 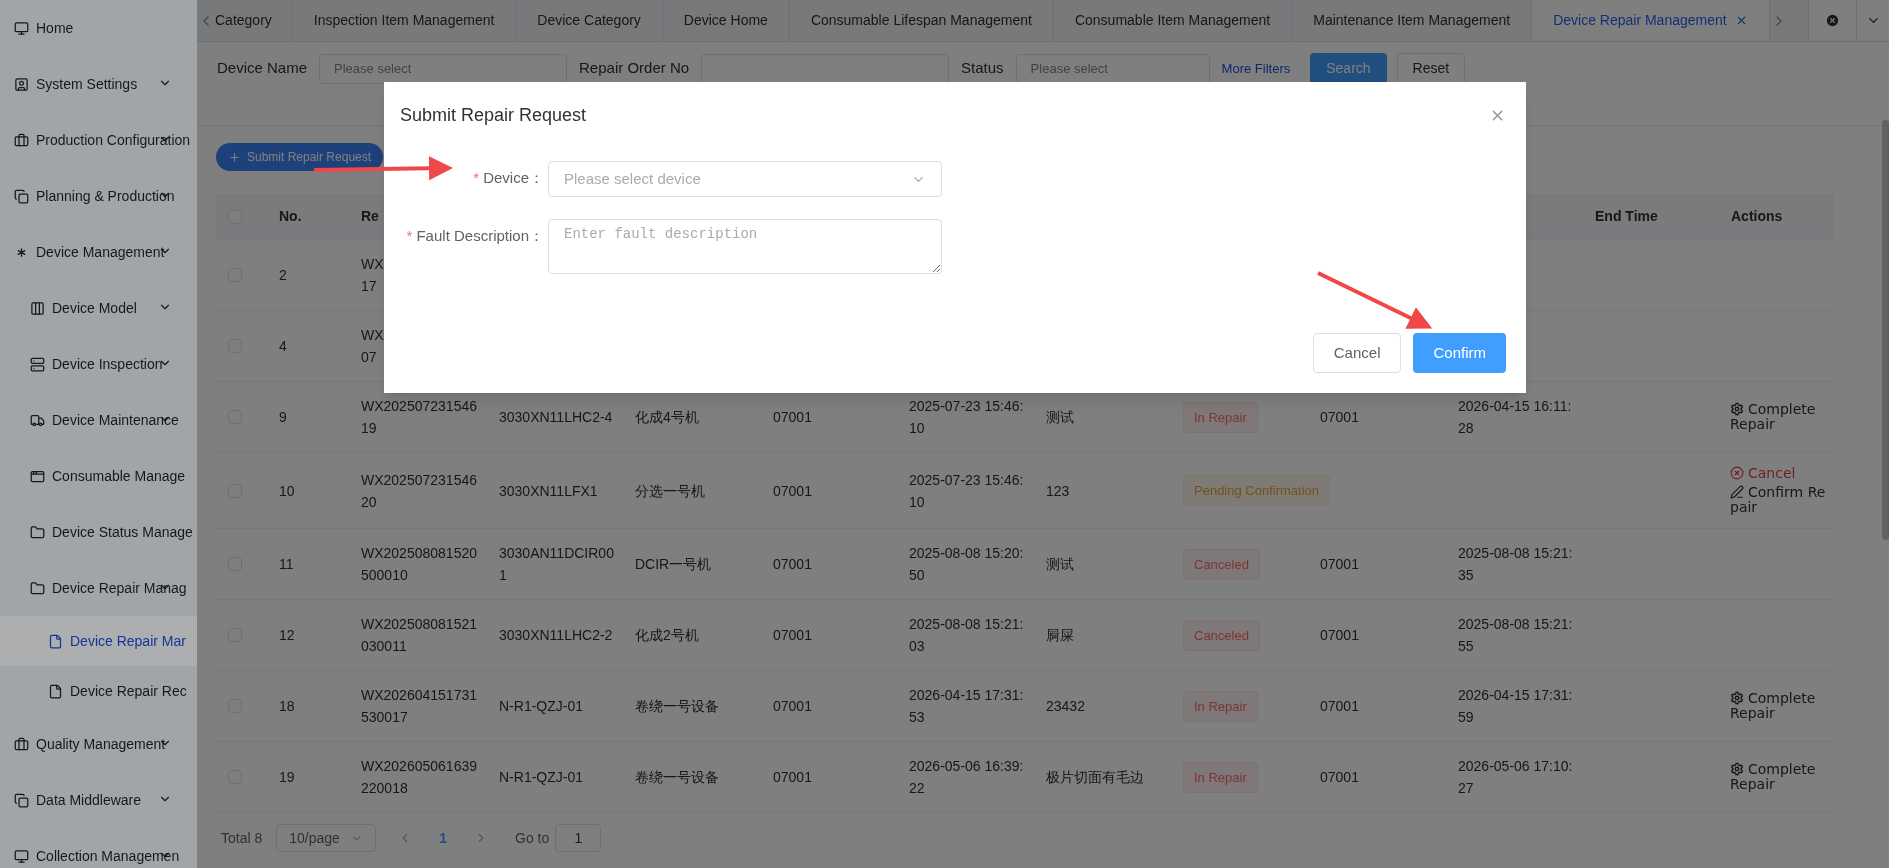 What do you see at coordinates (287, 706) in the screenshot?
I see `table-cell: 18` at bounding box center [287, 706].